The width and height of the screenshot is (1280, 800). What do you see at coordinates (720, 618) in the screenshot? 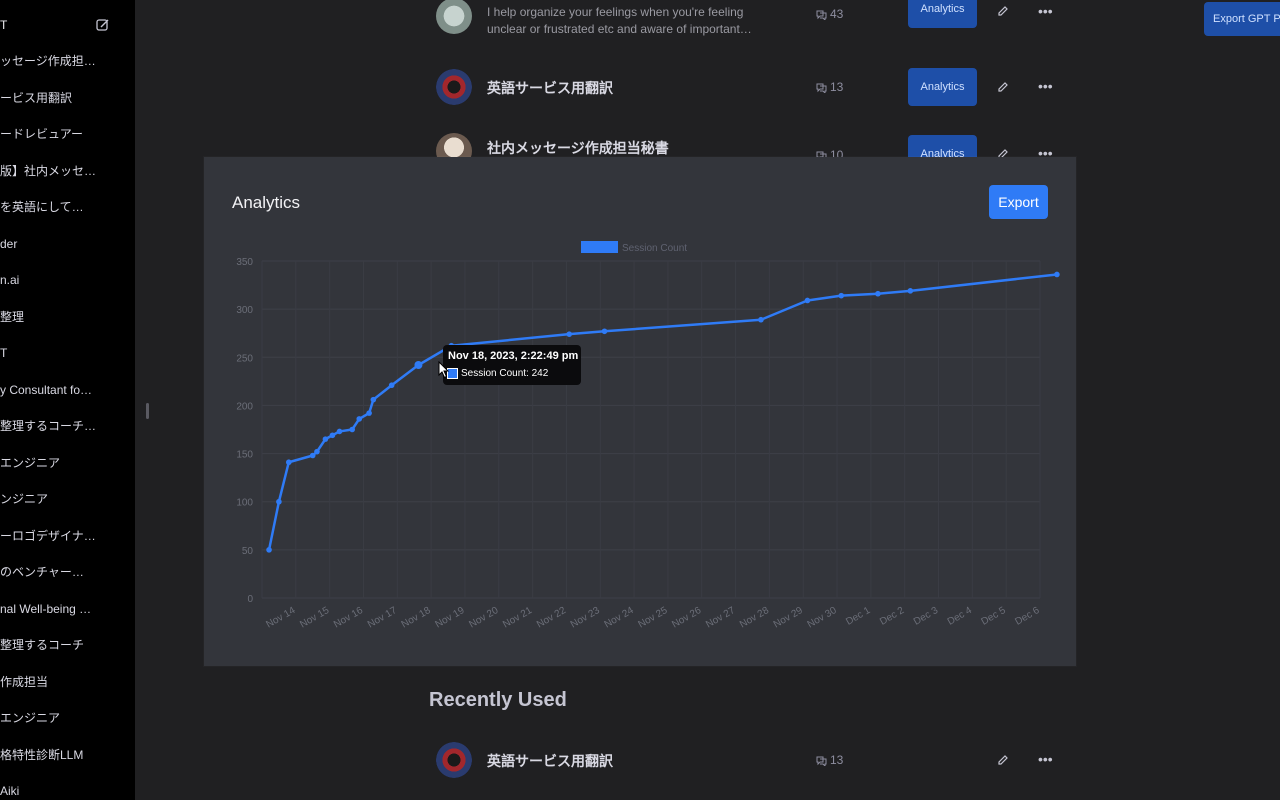
I see `x-tick-label: Nov 27` at bounding box center [720, 618].